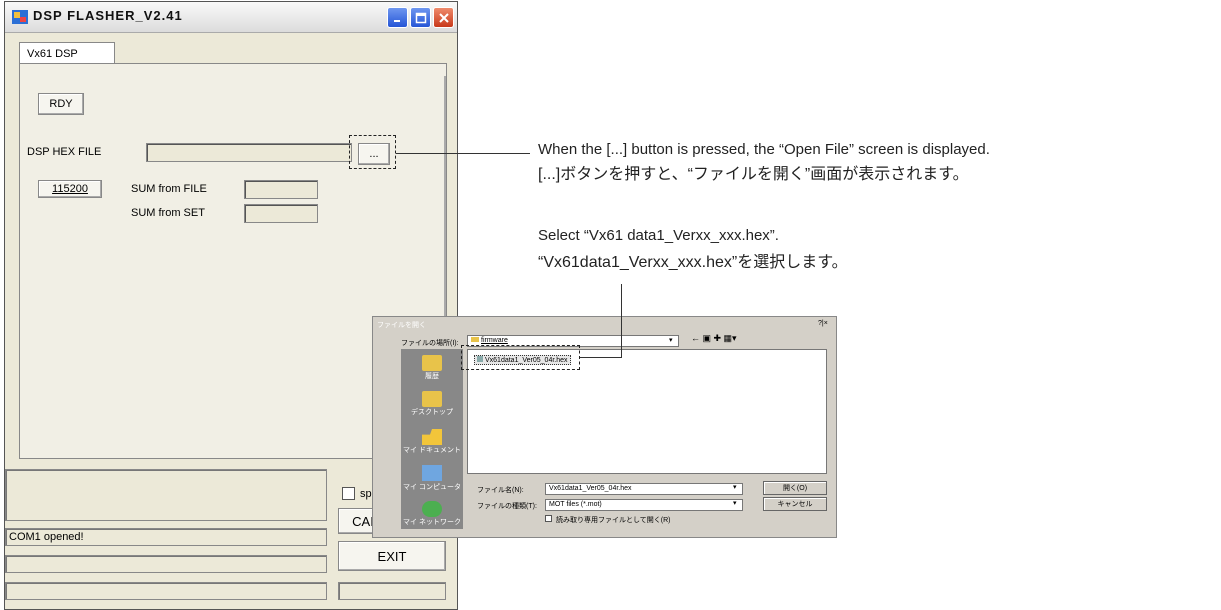 The width and height of the screenshot is (1221, 610). I want to click on close-icon, so click(443, 17).